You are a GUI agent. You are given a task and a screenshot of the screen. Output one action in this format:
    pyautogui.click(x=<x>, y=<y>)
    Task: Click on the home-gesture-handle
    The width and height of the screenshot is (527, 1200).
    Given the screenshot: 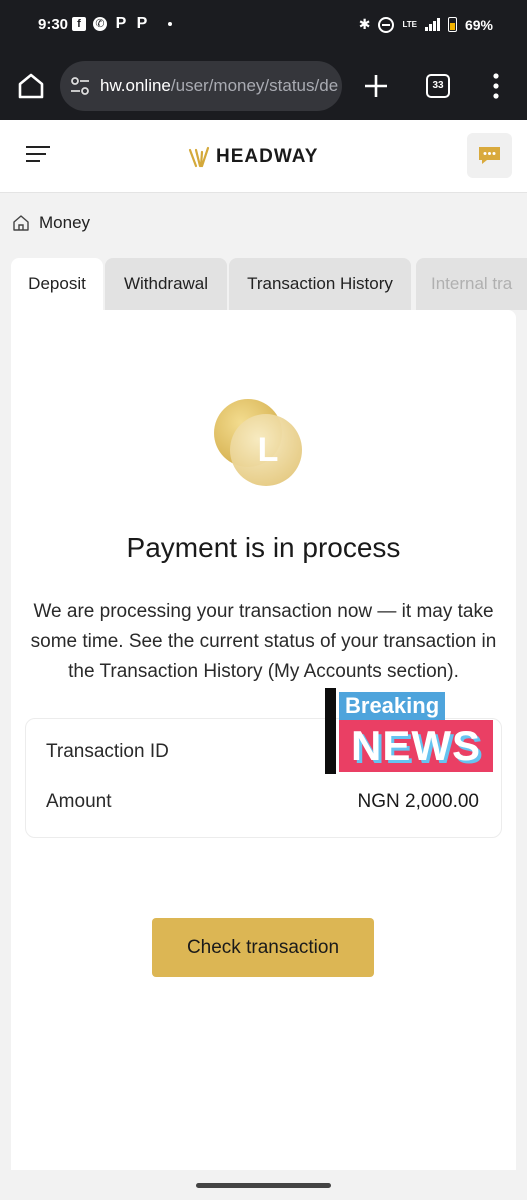 What is the action you would take?
    pyautogui.click(x=263, y=1185)
    